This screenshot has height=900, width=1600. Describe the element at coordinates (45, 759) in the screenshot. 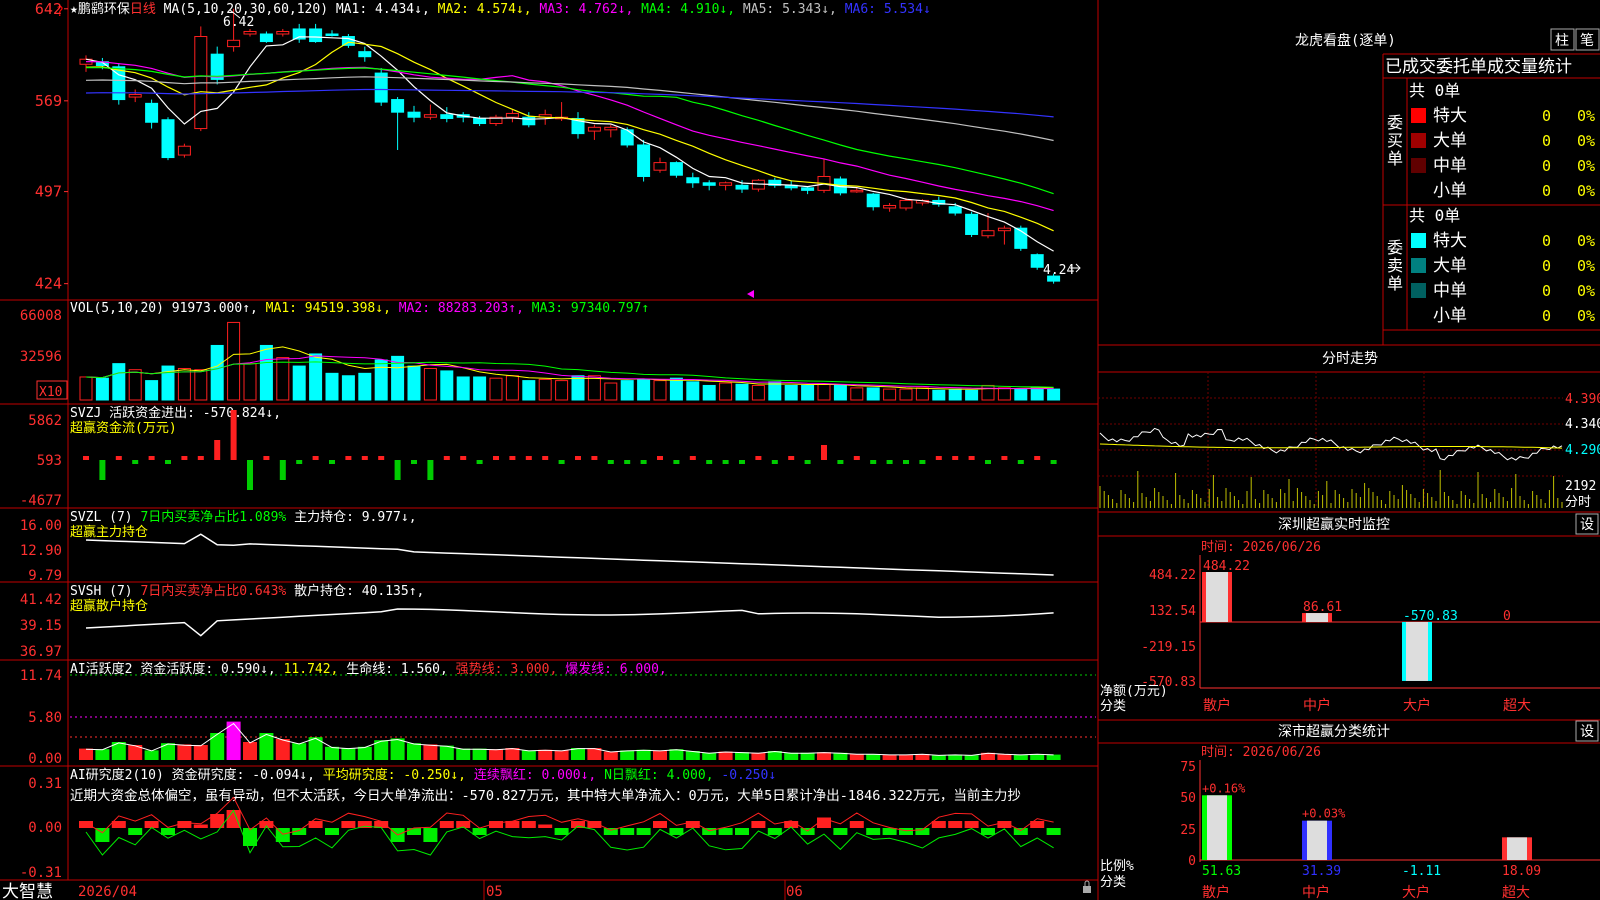

I see `ai-active-axis-low: 0.00` at that location.